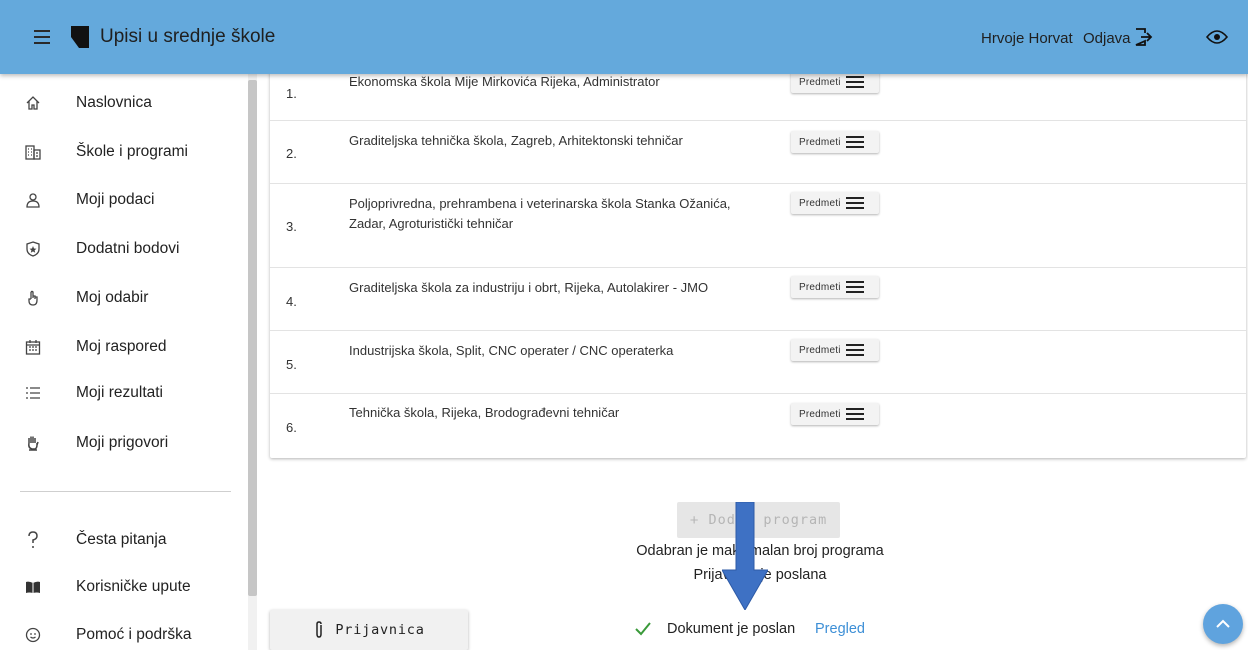  What do you see at coordinates (114, 102) in the screenshot?
I see `sidebar-item-label: Naslovnica` at bounding box center [114, 102].